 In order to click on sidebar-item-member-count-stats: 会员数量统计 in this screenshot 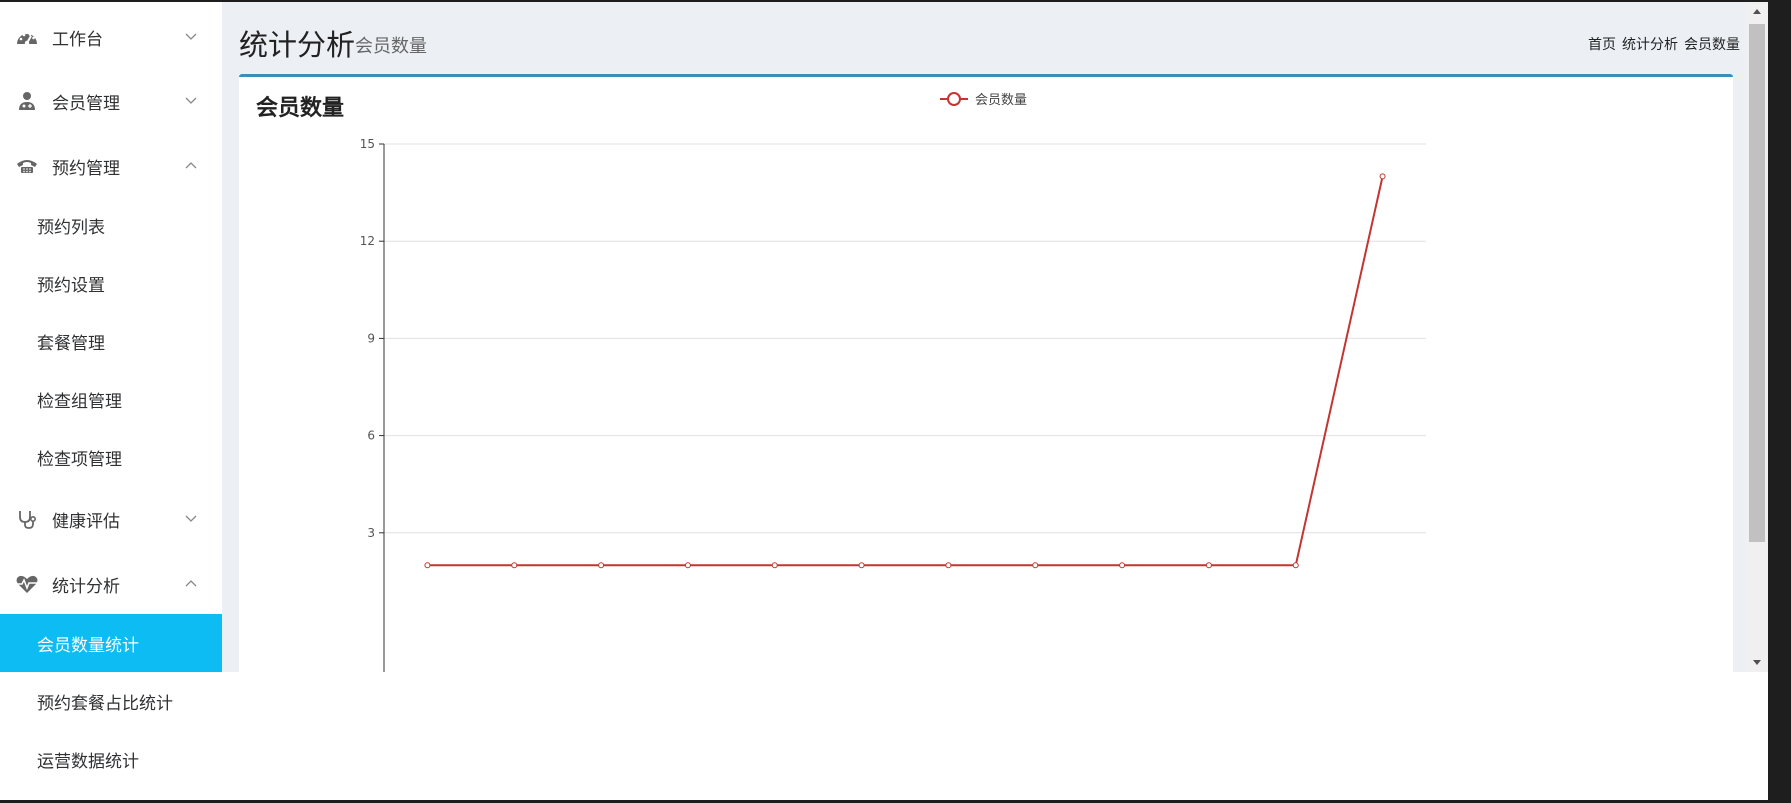, I will do `click(111, 643)`.